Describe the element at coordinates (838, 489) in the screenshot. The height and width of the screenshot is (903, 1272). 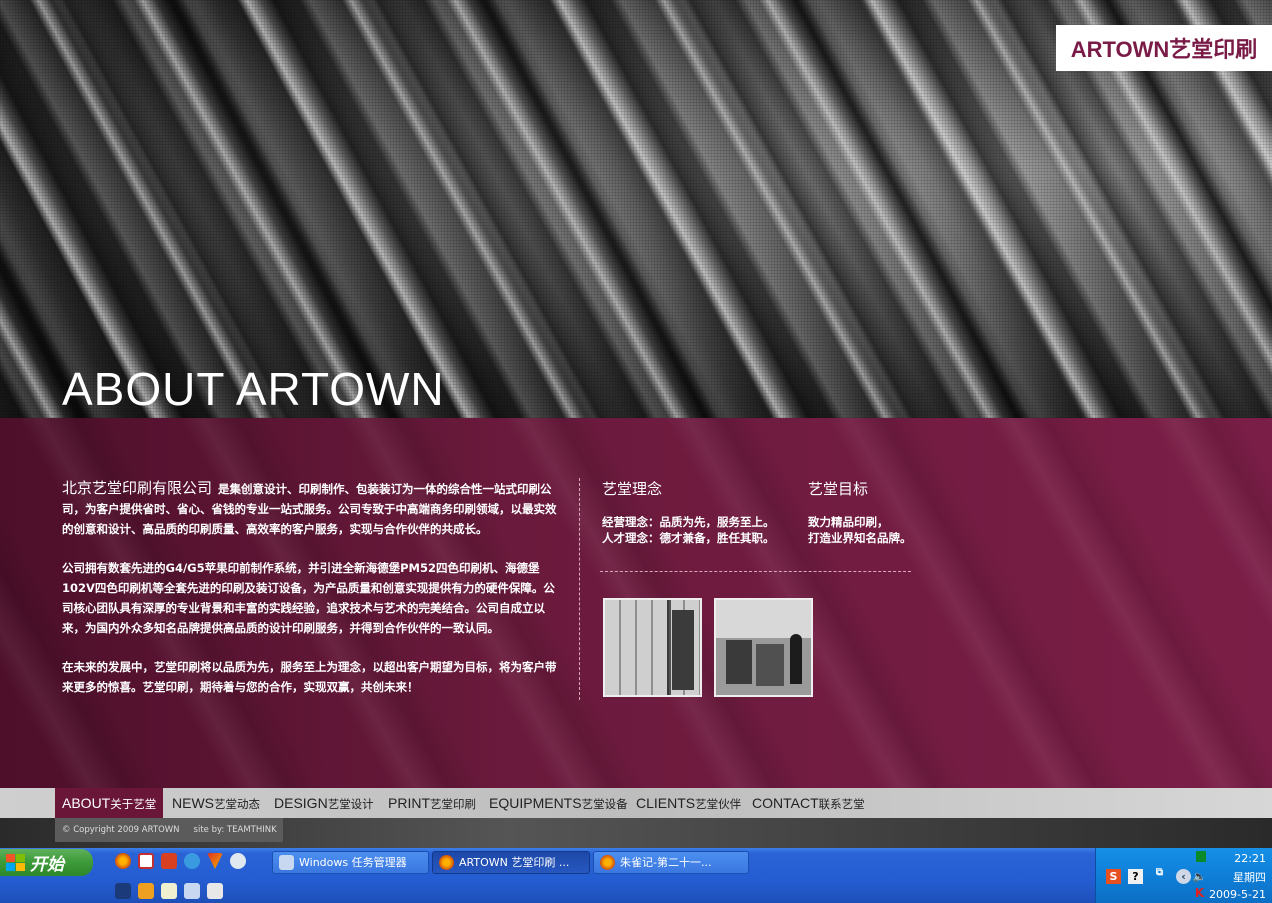
I see `goal-title: 艺堂目标` at that location.